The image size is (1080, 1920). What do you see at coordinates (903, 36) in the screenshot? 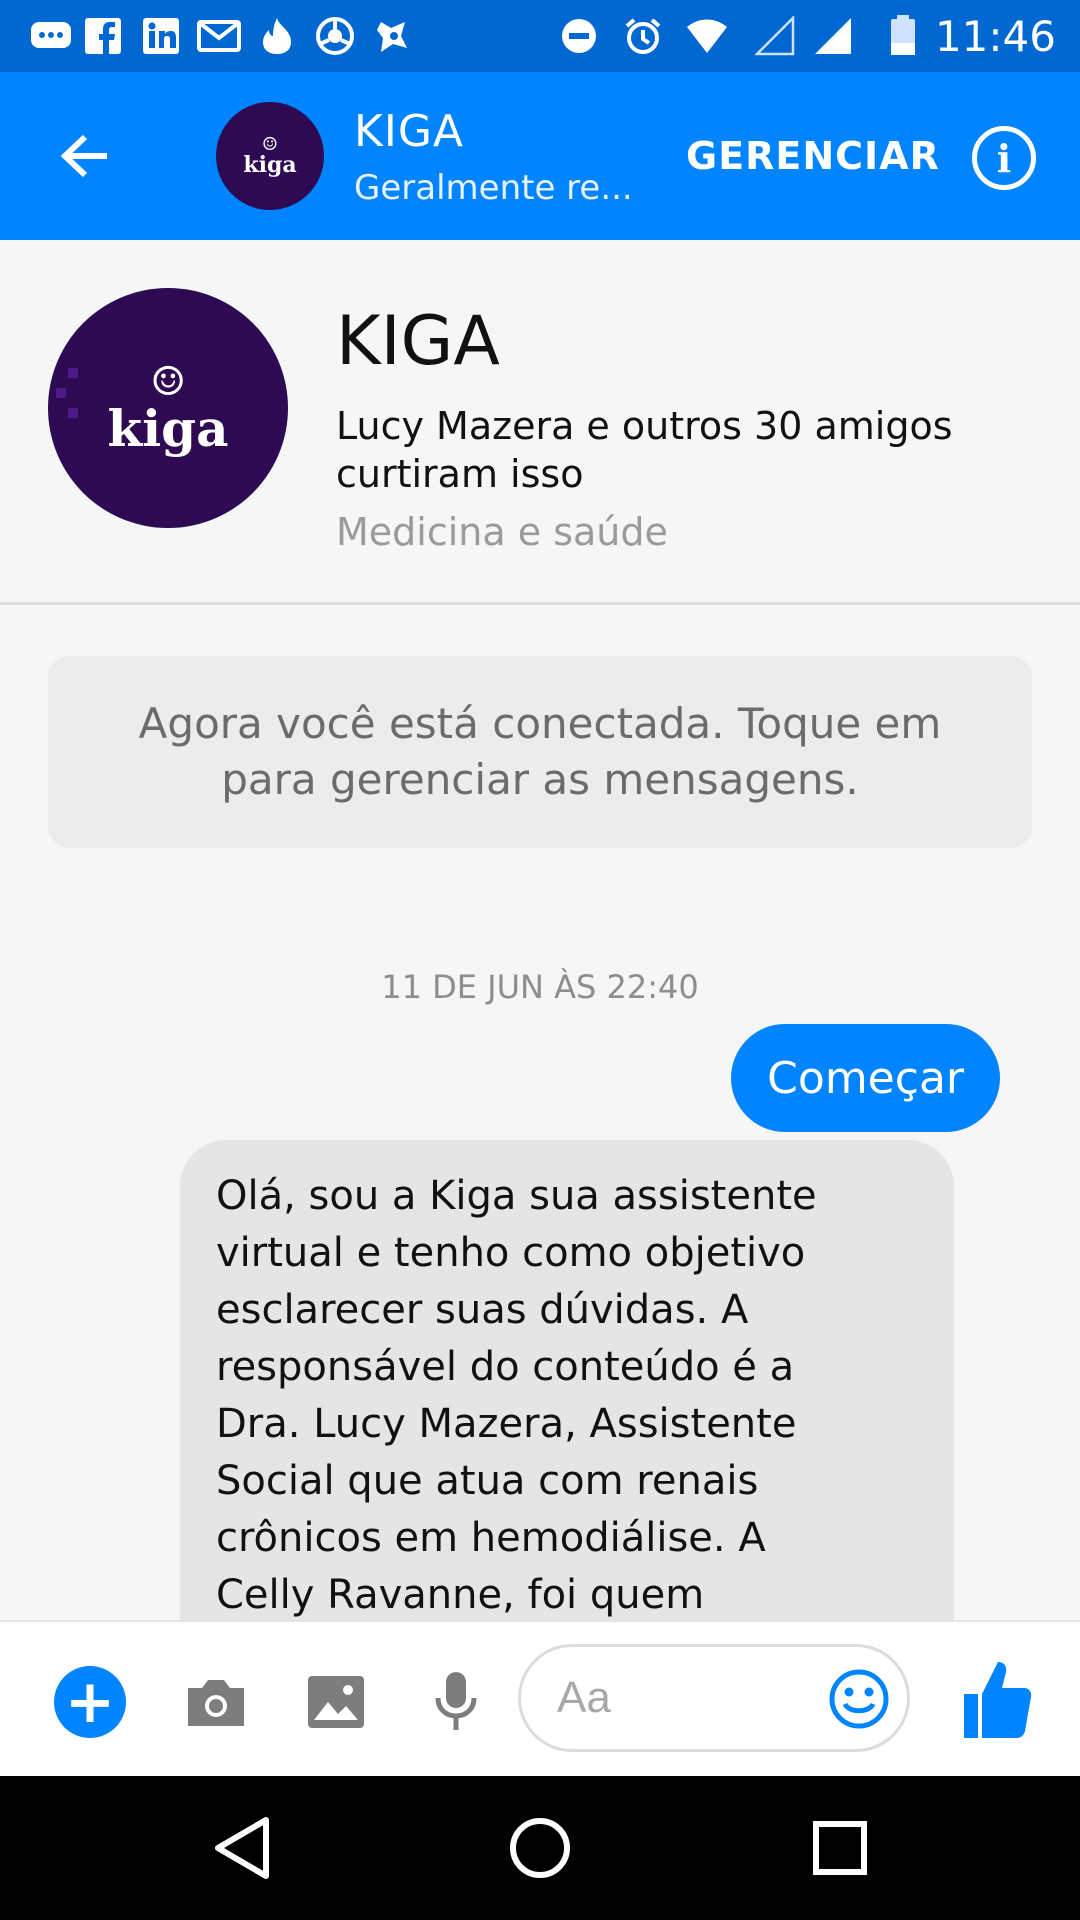
I see `battery-icon` at bounding box center [903, 36].